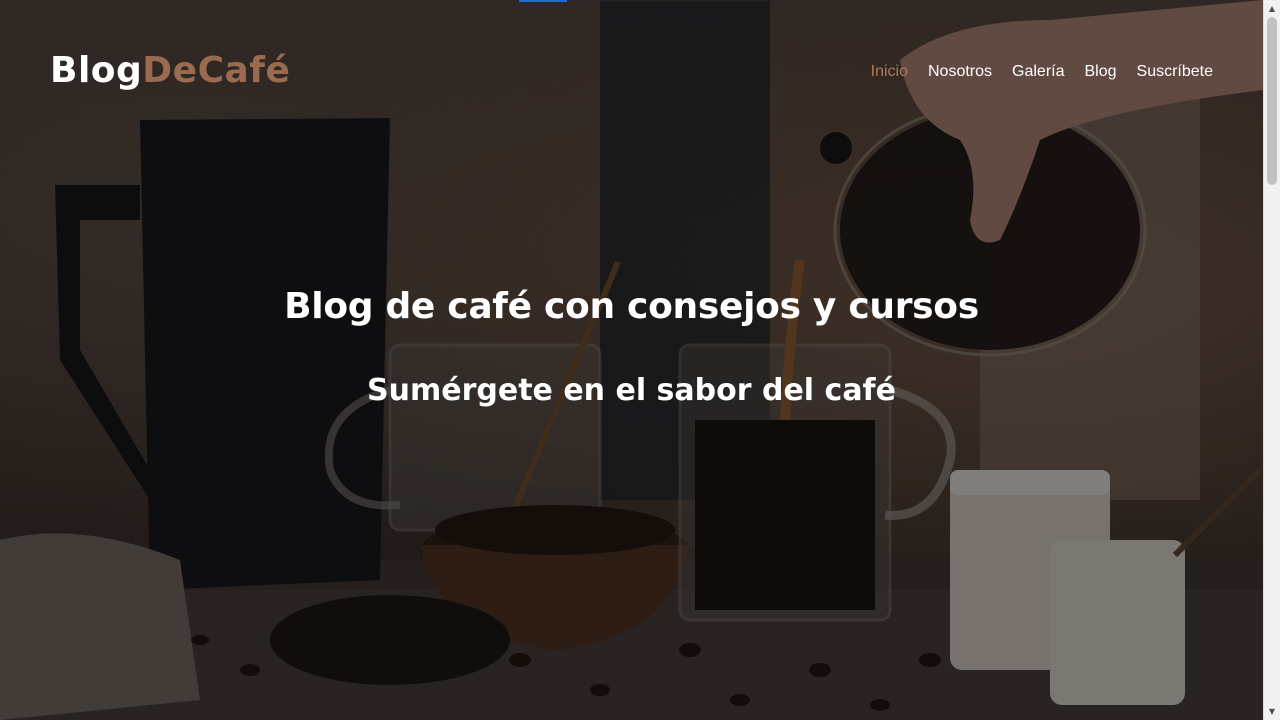 This screenshot has height=720, width=1280. I want to click on main-navigation: Inicio Nosotros Galería Blog Suscríbete, so click(1042, 72).